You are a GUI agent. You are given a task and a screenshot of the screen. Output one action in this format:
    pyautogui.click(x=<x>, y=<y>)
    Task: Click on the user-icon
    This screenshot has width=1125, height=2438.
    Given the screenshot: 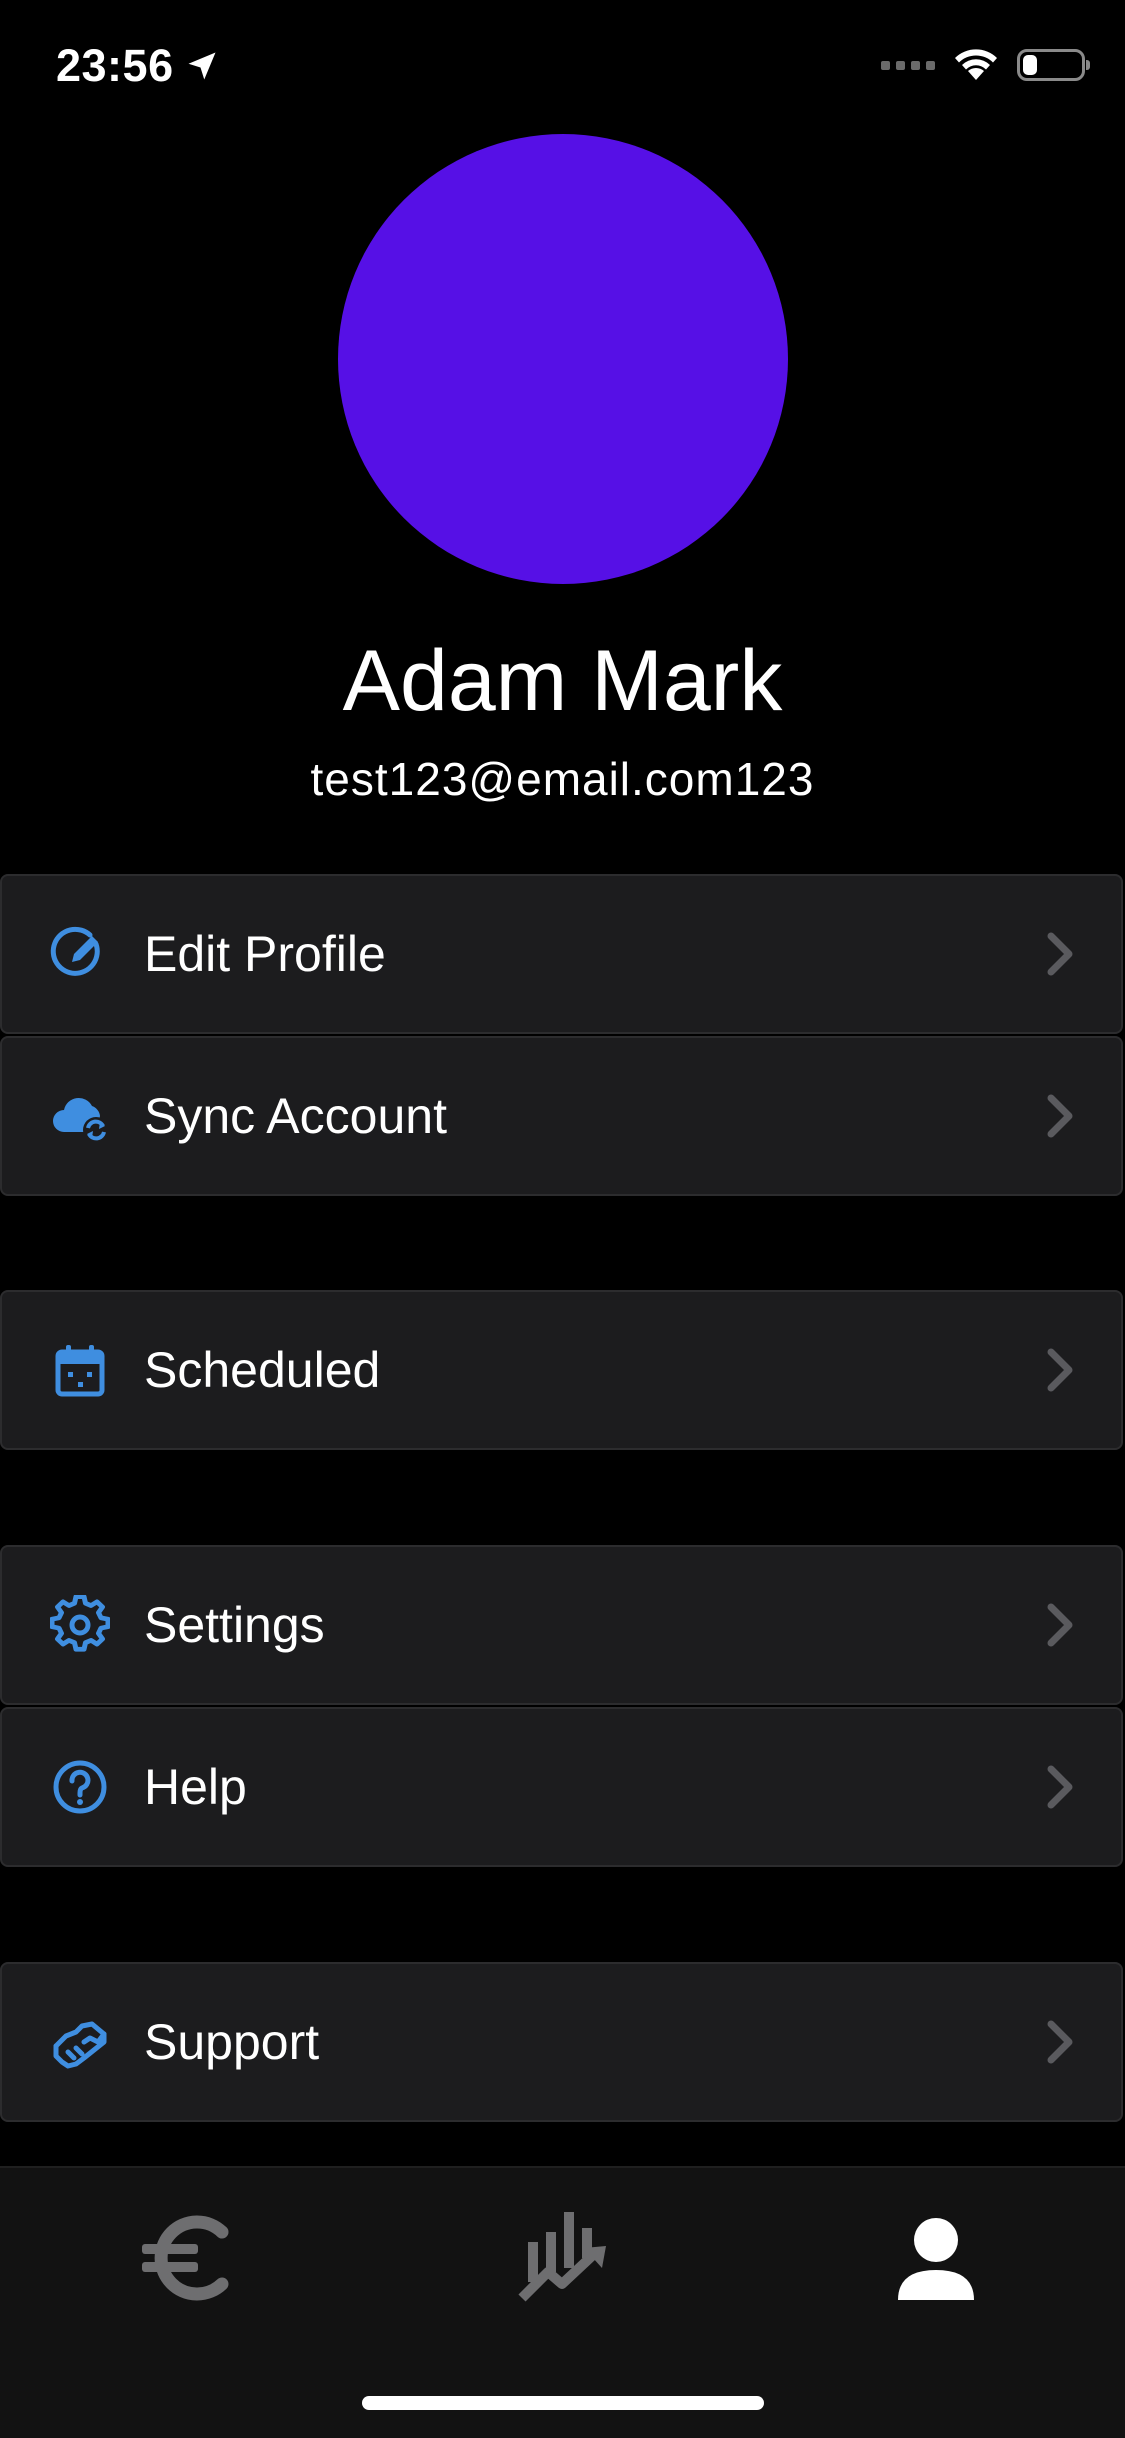 What is the action you would take?
    pyautogui.click(x=936, y=2259)
    